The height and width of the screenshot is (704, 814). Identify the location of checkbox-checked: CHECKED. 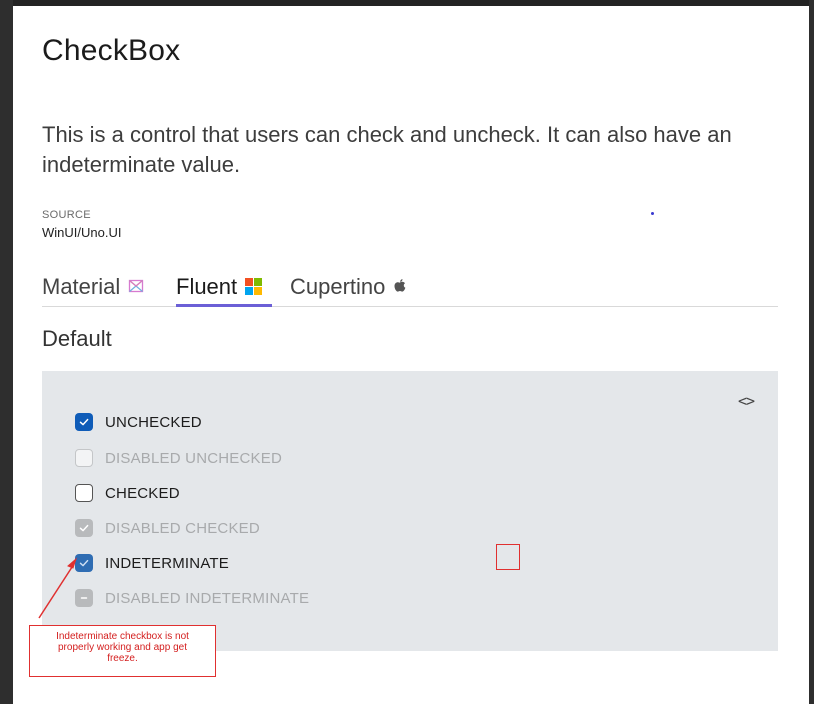
(127, 493).